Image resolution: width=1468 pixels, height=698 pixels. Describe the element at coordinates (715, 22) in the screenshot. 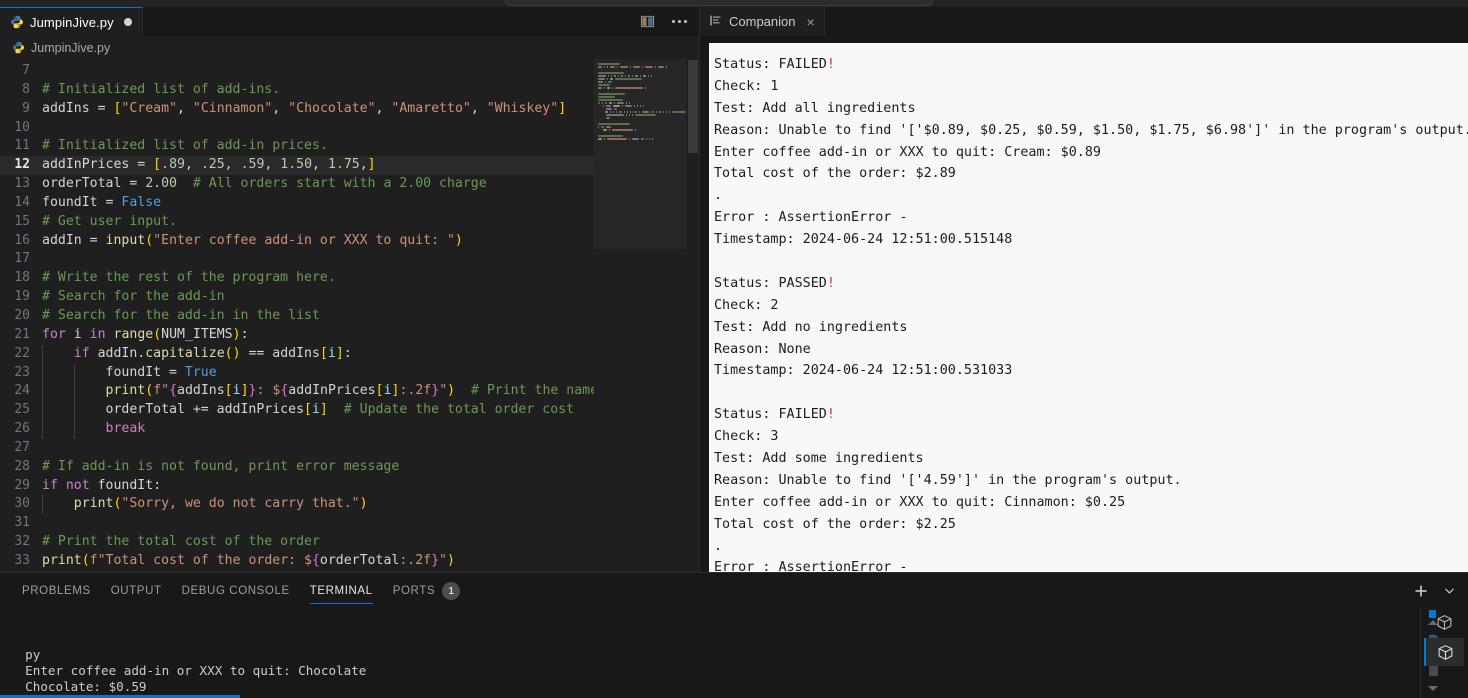

I see `companion-icon` at that location.